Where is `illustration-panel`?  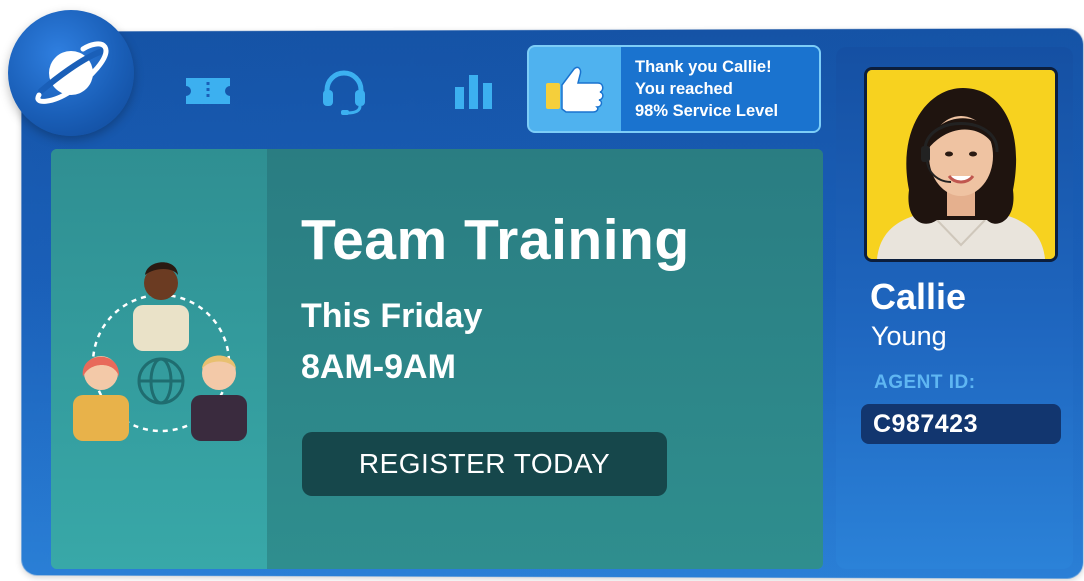 illustration-panel is located at coordinates (159, 359).